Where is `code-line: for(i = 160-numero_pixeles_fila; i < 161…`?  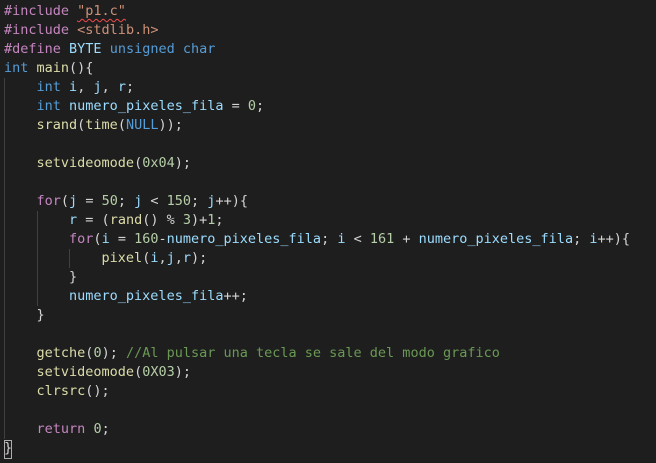
code-line: for(i = 160-numero_pixeles_fila; i < 161… is located at coordinates (330, 239).